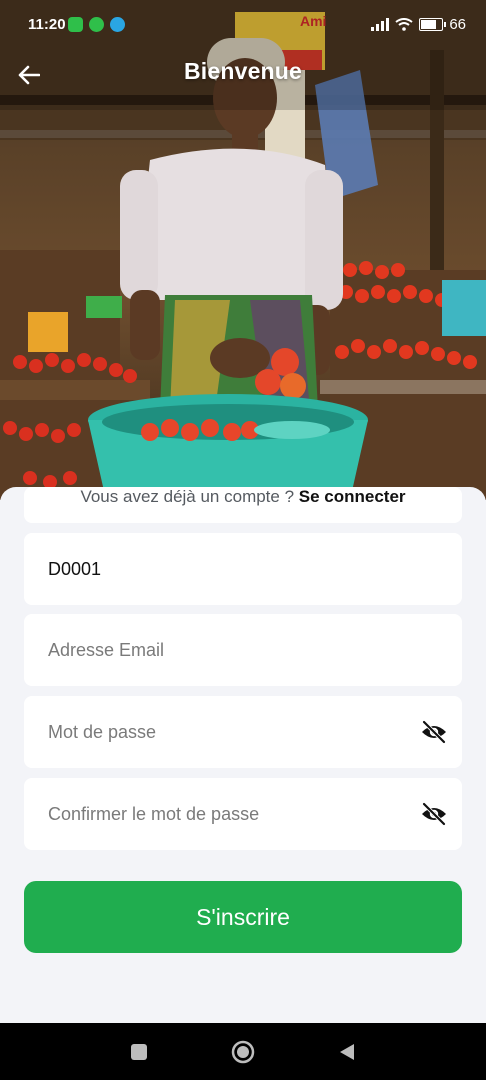  I want to click on code-input, so click(228, 569).